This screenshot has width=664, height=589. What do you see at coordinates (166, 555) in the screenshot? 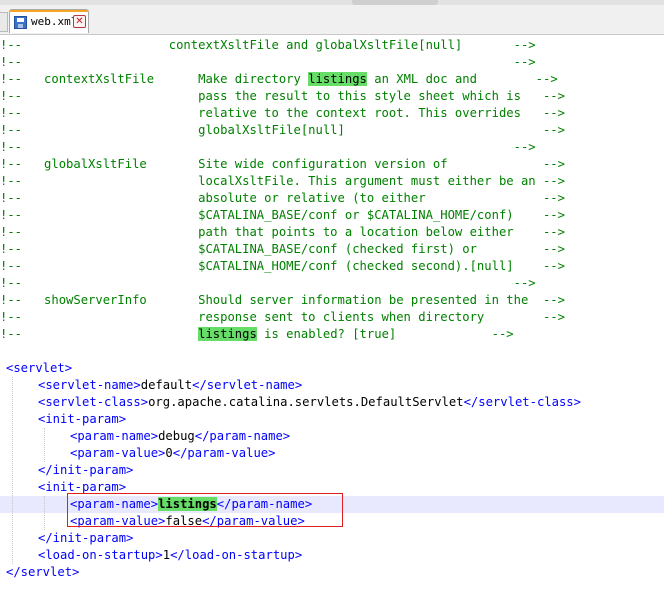
I see `xml-text: 1` at bounding box center [166, 555].